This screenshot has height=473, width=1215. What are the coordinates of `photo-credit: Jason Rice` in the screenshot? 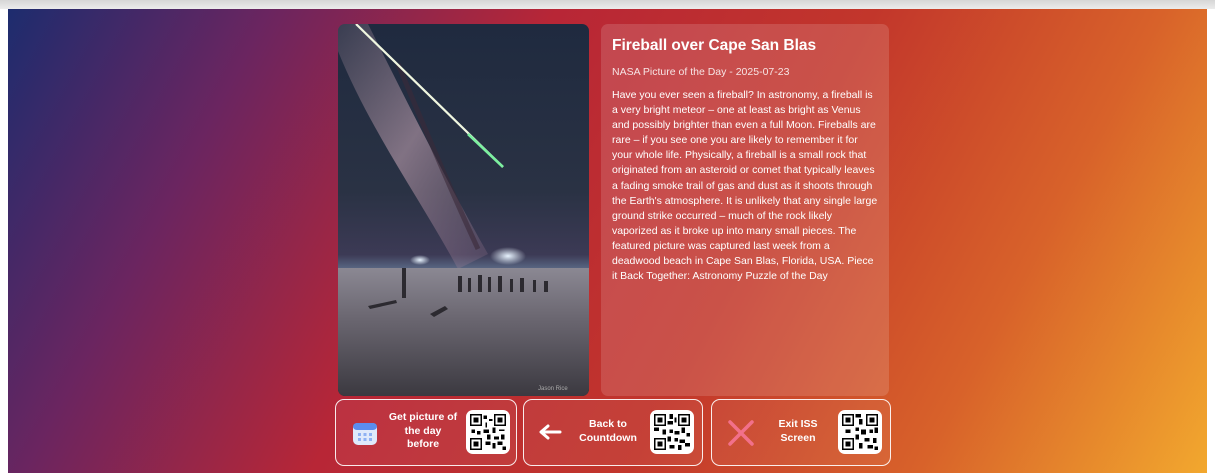 It's located at (553, 389).